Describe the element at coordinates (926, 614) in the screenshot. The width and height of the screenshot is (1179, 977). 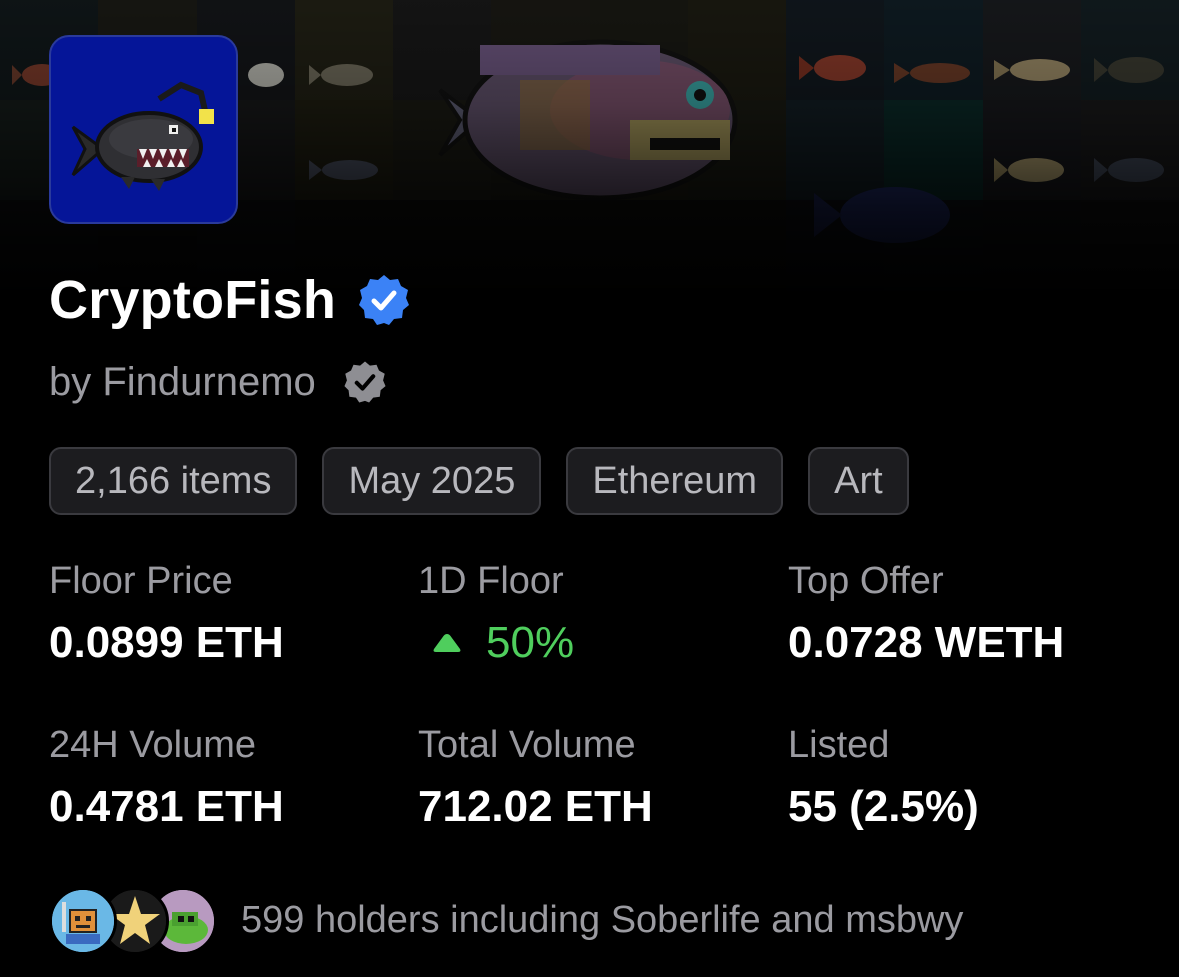
I see `stat-top-offer: Top Offer 0.0728 WETH` at that location.